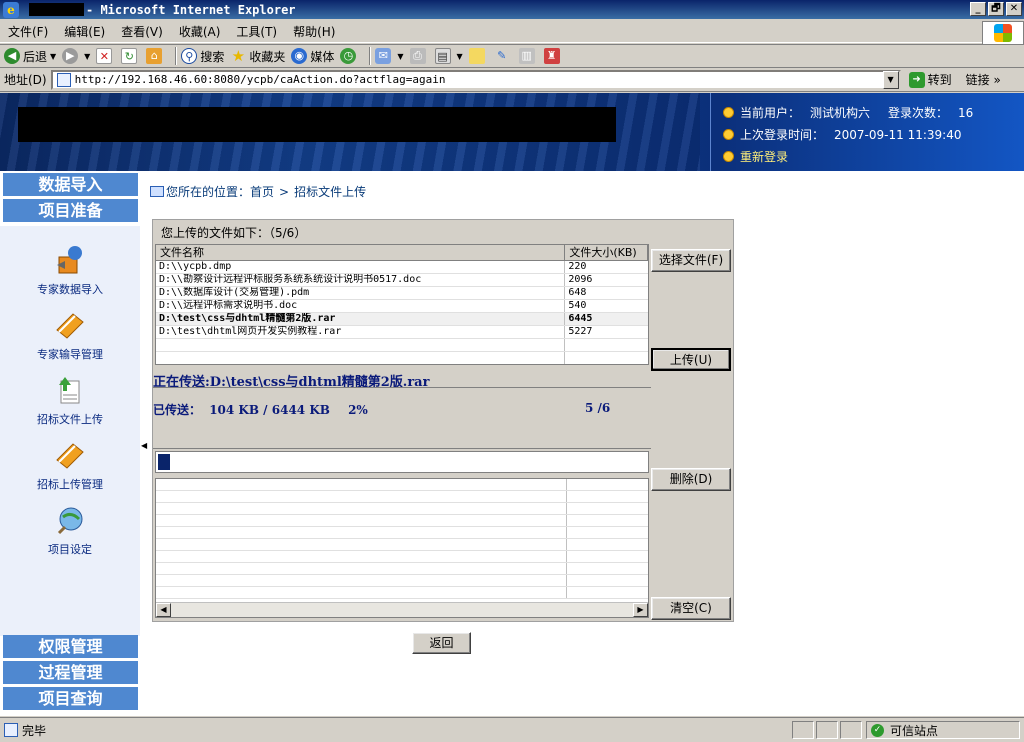  Describe the element at coordinates (402, 548) in the screenshot. I see `upload-queue-list: ◀ ▶` at that location.